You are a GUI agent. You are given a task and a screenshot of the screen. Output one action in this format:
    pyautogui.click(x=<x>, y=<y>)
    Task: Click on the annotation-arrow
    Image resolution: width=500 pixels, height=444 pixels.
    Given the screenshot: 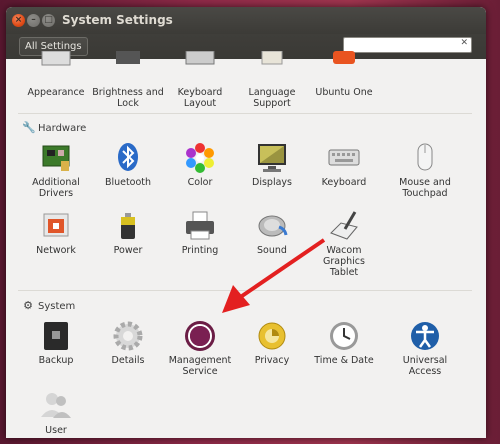 What is the action you would take?
    pyautogui.click(x=274, y=275)
    